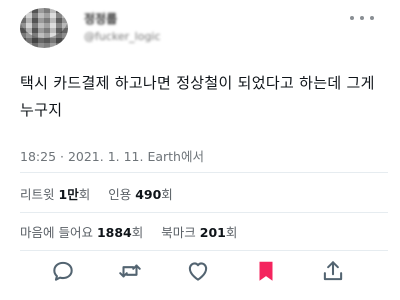 This screenshot has width=400, height=300. I want to click on stats-row-retweets: 리트윗 1만회 인용 490회, so click(96, 193).